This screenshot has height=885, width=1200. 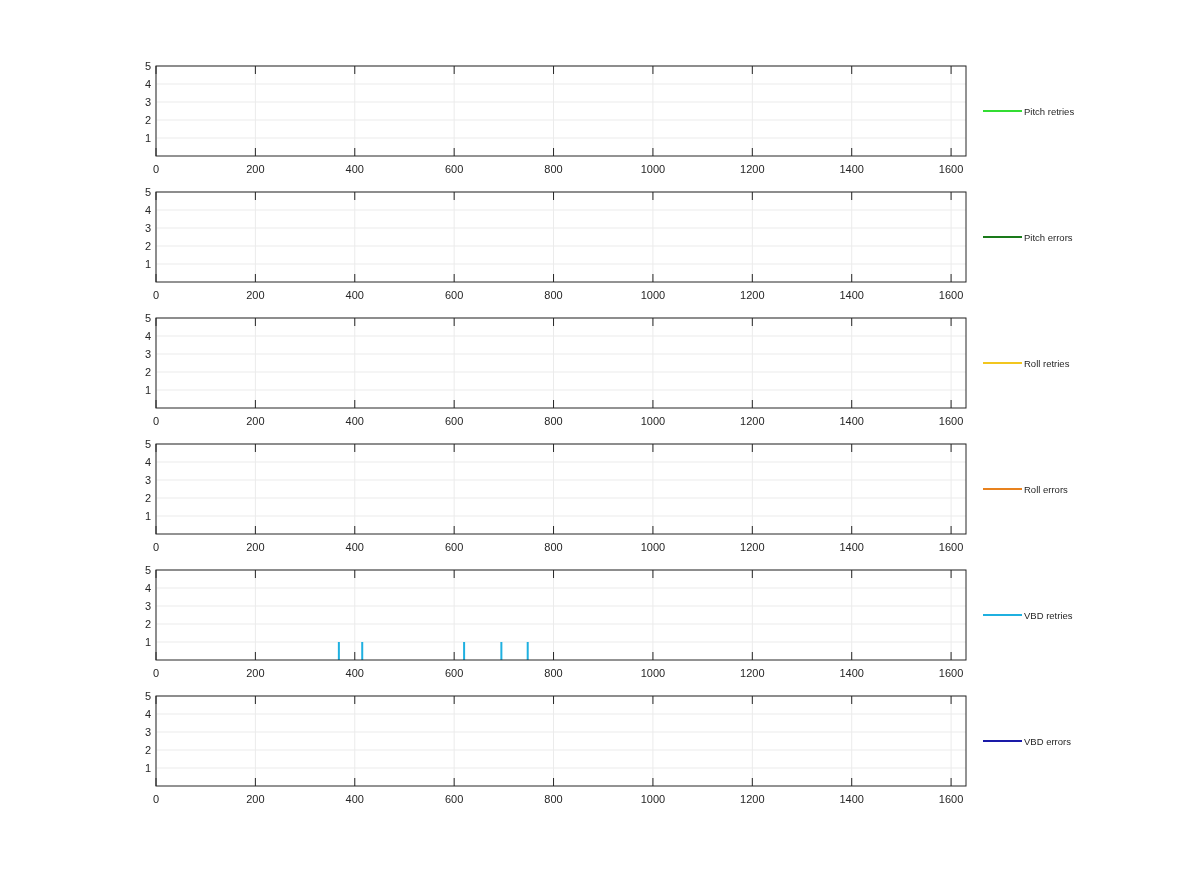 What do you see at coordinates (1048, 615) in the screenshot?
I see `legend-label: VBD retries` at bounding box center [1048, 615].